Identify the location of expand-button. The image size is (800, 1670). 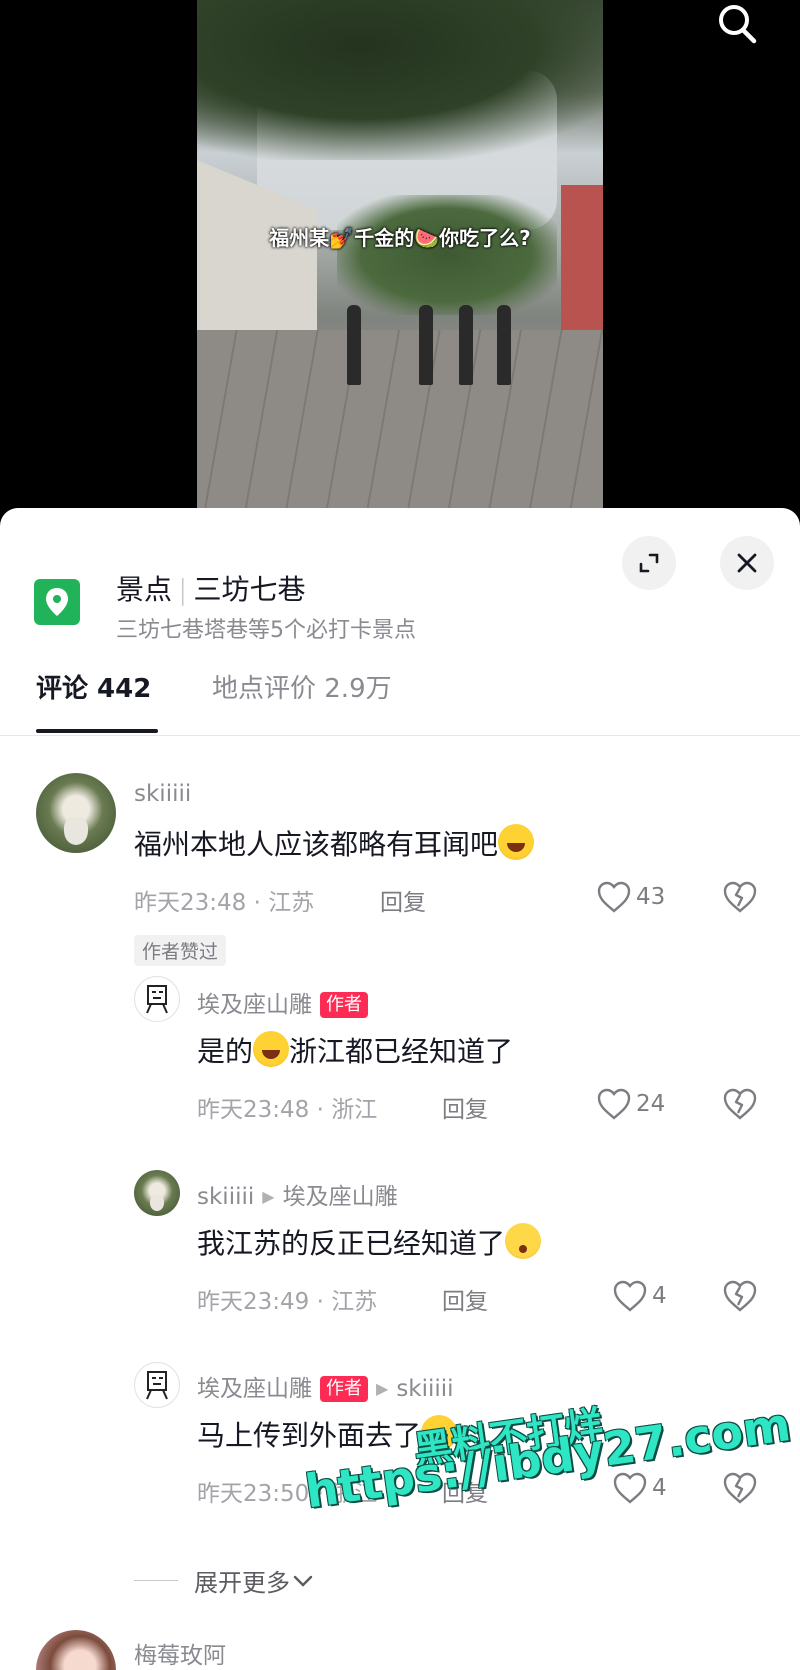
(649, 563).